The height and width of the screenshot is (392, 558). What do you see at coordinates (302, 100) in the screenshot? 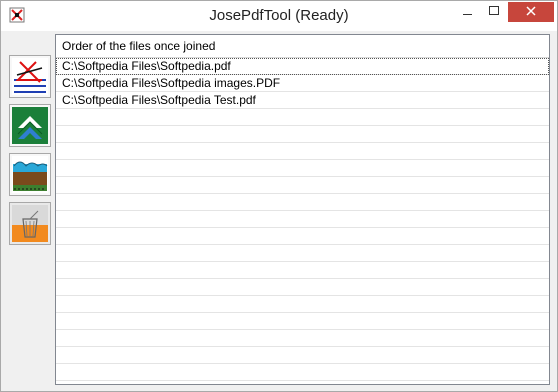
I see `file-row: C:\Softpedia Files\Softpedia Test.pdf` at bounding box center [302, 100].